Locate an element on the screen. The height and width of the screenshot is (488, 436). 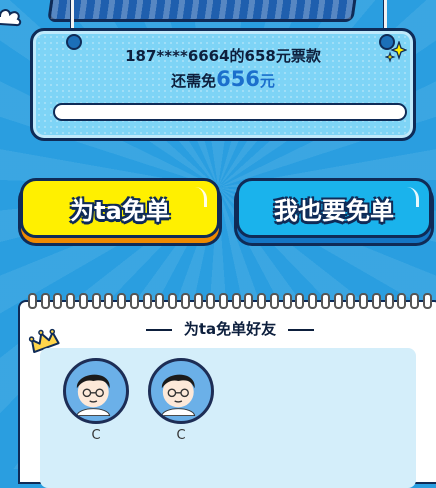
friends-title-text: 为ta免单好友 is located at coordinates (230, 329).